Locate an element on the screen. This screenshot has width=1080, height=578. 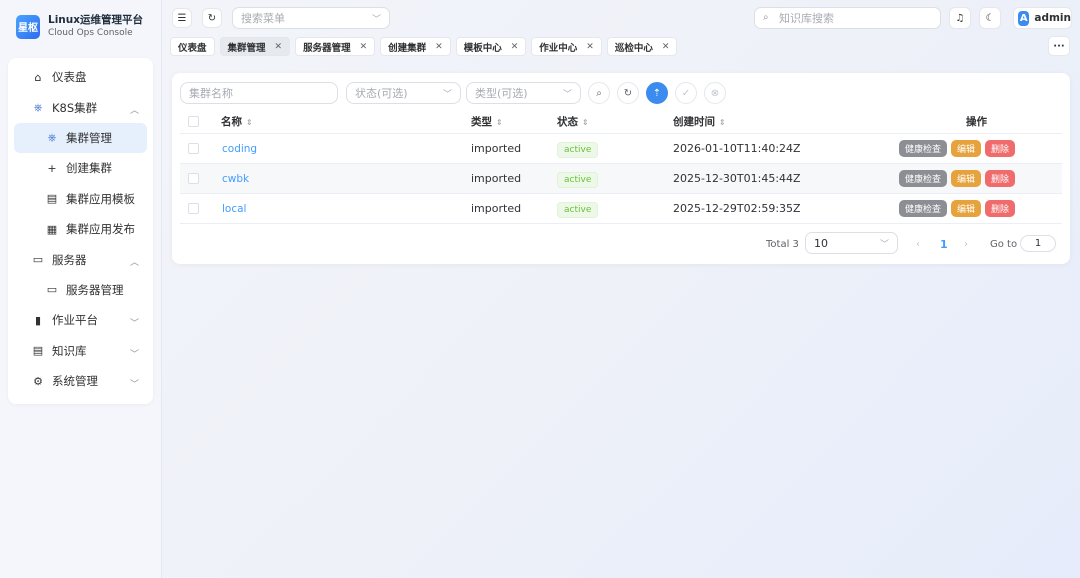
page-tabs: 仪表盘 集群管理 ✕ 服务器管理 ✕ 创建集群 ✕ 模板中心 ✕ 作业中心 ✕ 巡检中心 ✕ is located at coordinates (426, 46).